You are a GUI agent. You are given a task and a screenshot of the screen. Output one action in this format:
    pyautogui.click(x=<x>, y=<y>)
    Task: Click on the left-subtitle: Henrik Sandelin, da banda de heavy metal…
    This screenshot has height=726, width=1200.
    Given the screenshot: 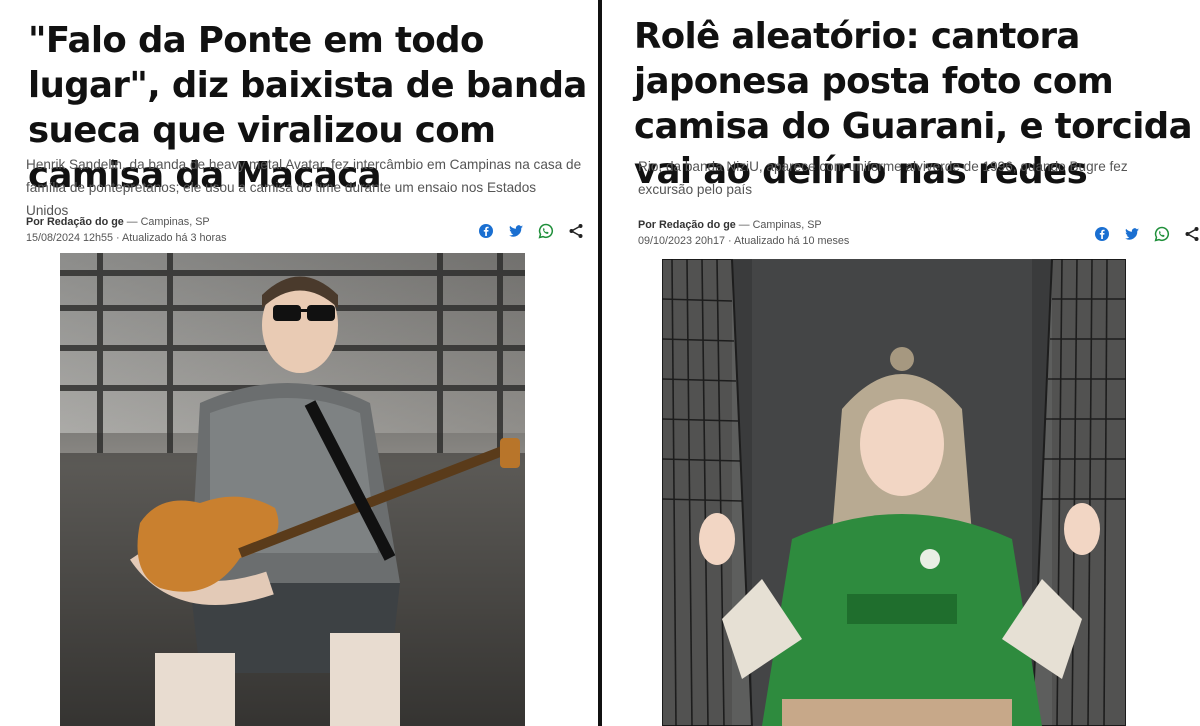 What is the action you would take?
    pyautogui.click(x=304, y=187)
    